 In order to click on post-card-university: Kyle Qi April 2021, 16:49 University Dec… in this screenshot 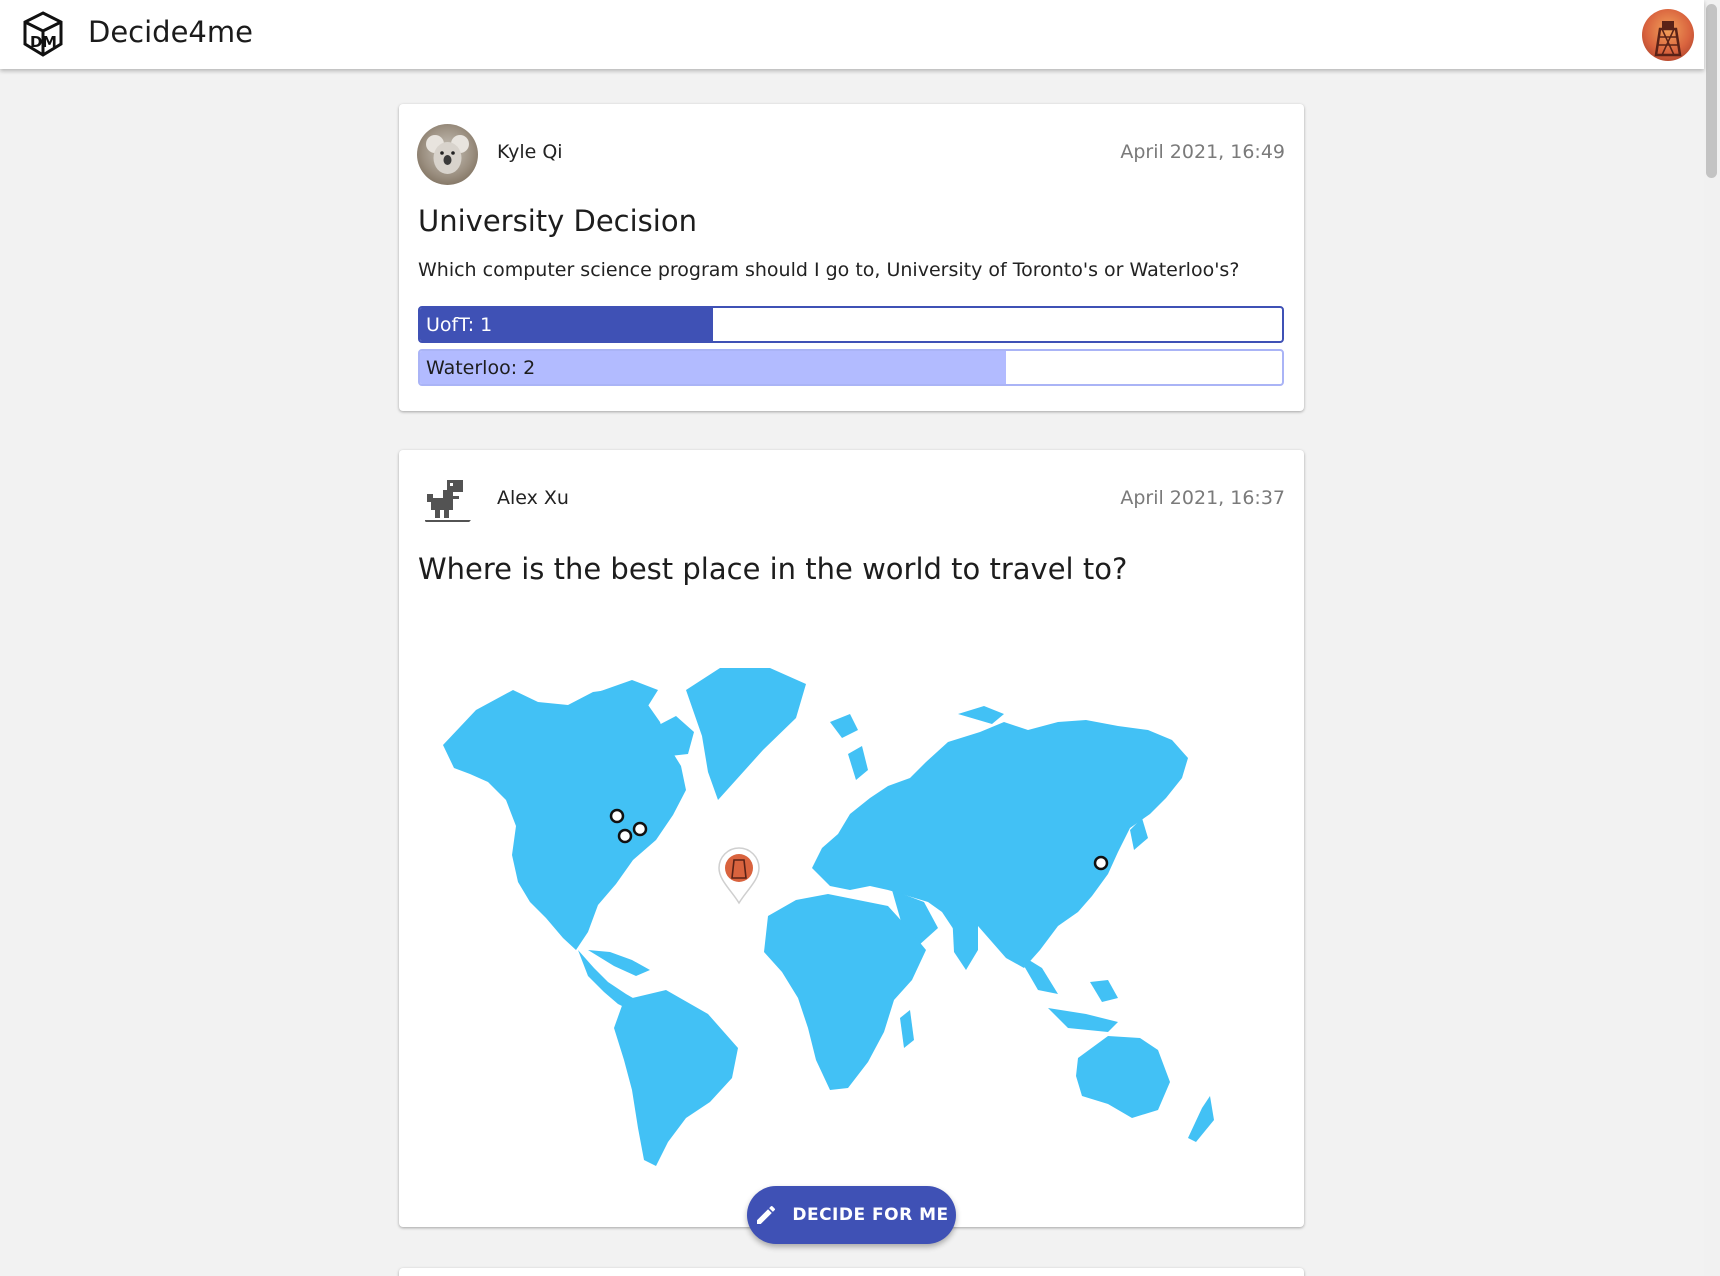, I will do `click(851, 257)`.